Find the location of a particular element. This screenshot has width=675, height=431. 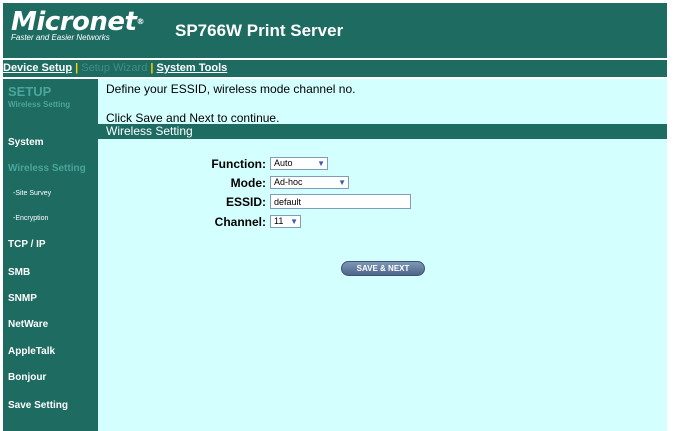

mode-select-value: Ad-hoc is located at coordinates (288, 182).